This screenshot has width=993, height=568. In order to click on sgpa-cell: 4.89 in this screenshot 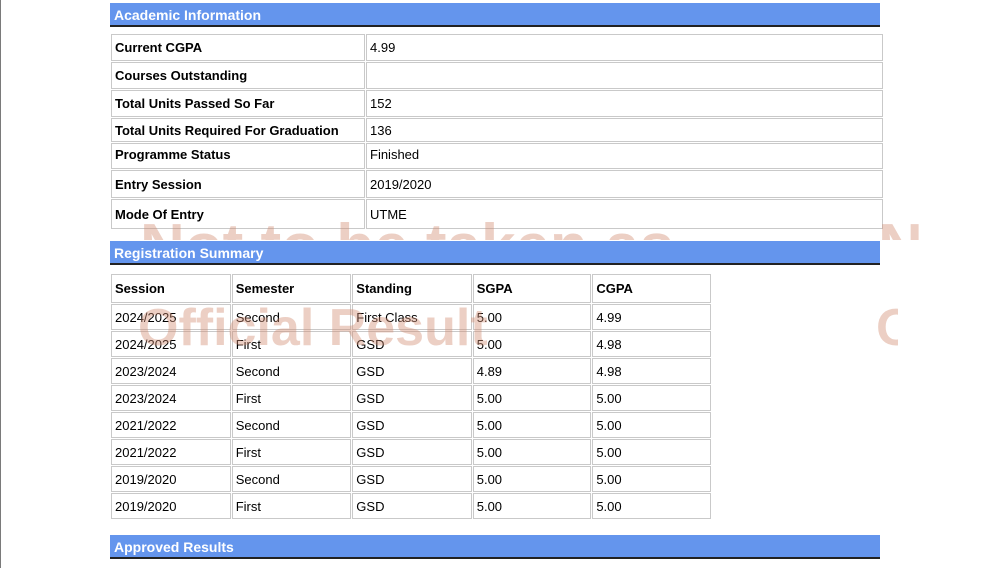, I will do `click(532, 371)`.